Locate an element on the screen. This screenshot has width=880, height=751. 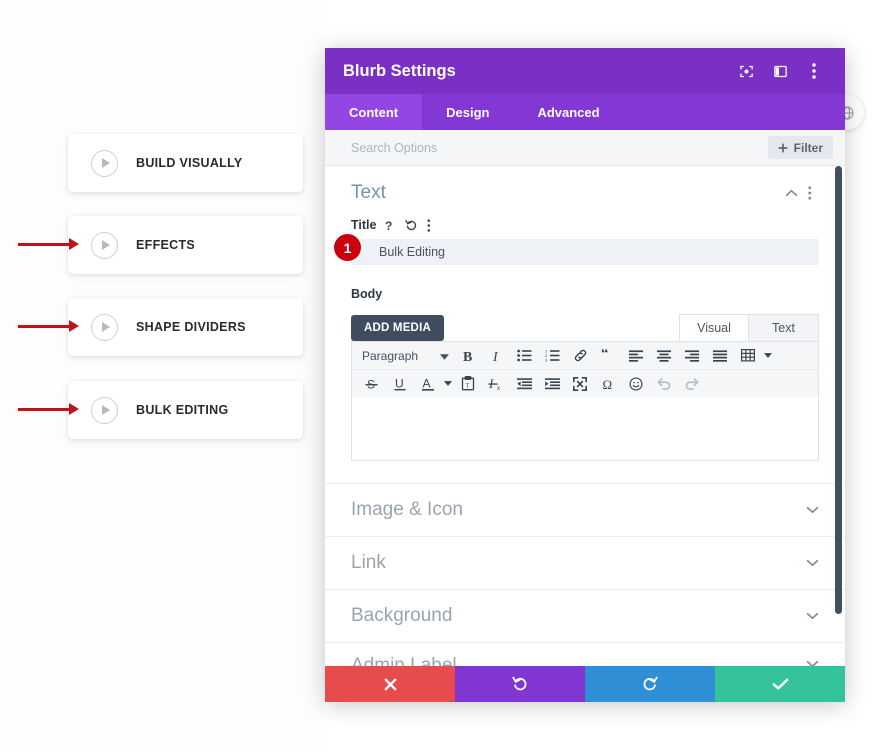
svg-text: Ω is located at coordinates (608, 384).